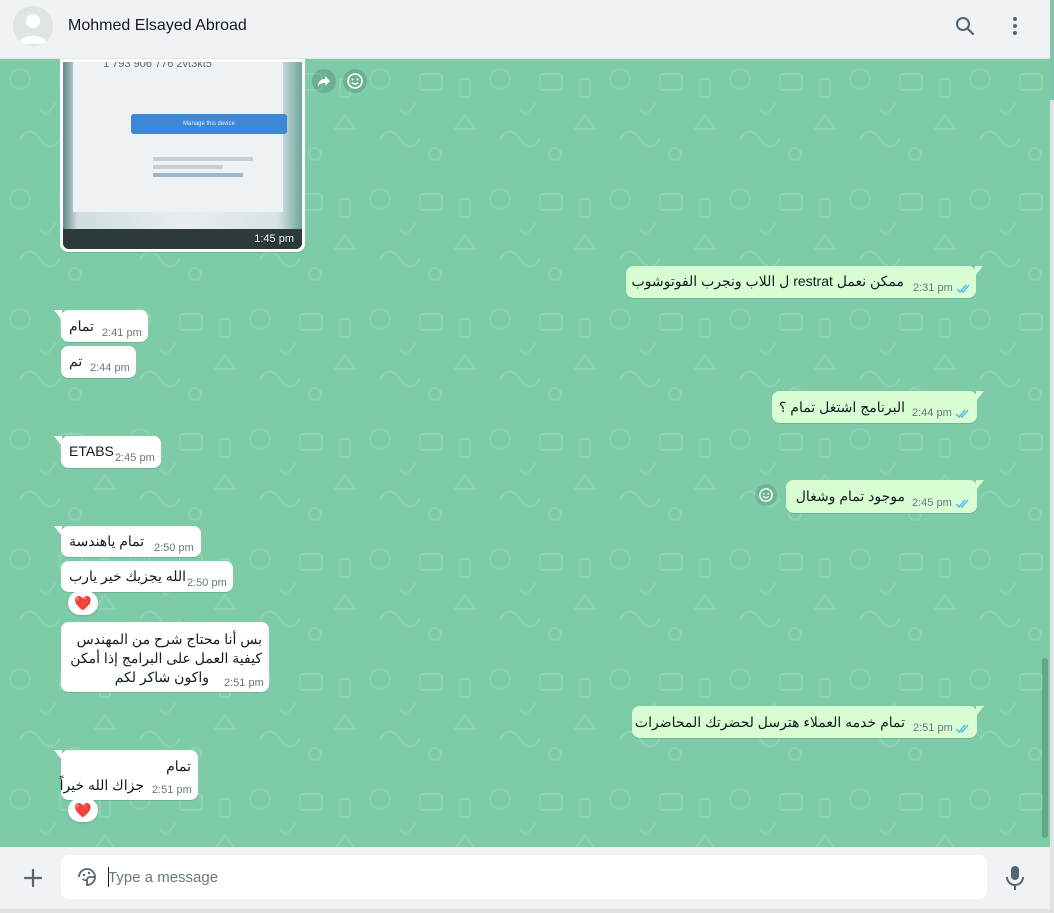 This screenshot has width=1054, height=913. I want to click on photo-code-text: 1 793 906 776 2vt3kt5, so click(157, 66).